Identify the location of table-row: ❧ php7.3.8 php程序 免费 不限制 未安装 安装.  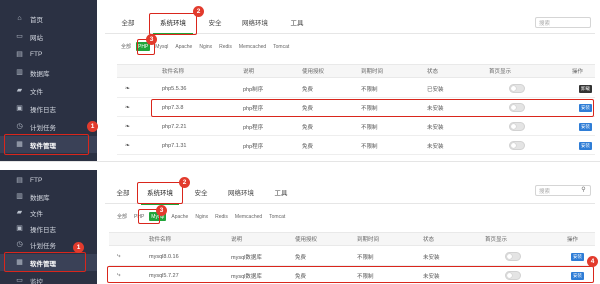
(356, 108).